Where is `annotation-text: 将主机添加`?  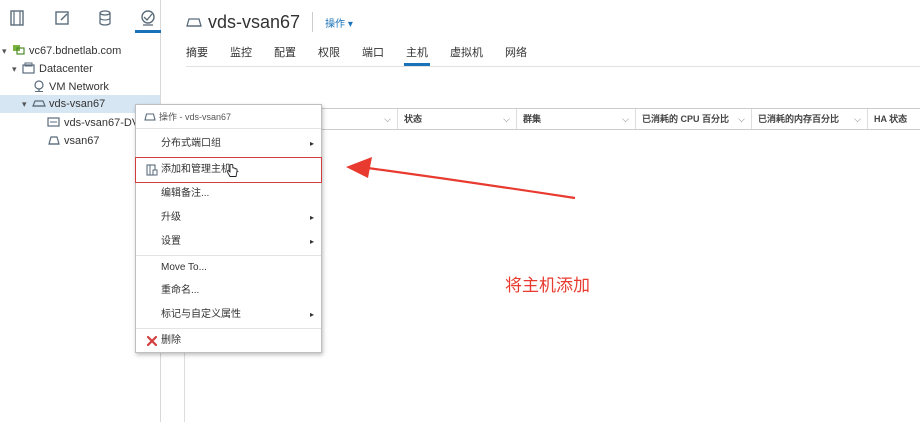 annotation-text: 将主机添加 is located at coordinates (547, 286).